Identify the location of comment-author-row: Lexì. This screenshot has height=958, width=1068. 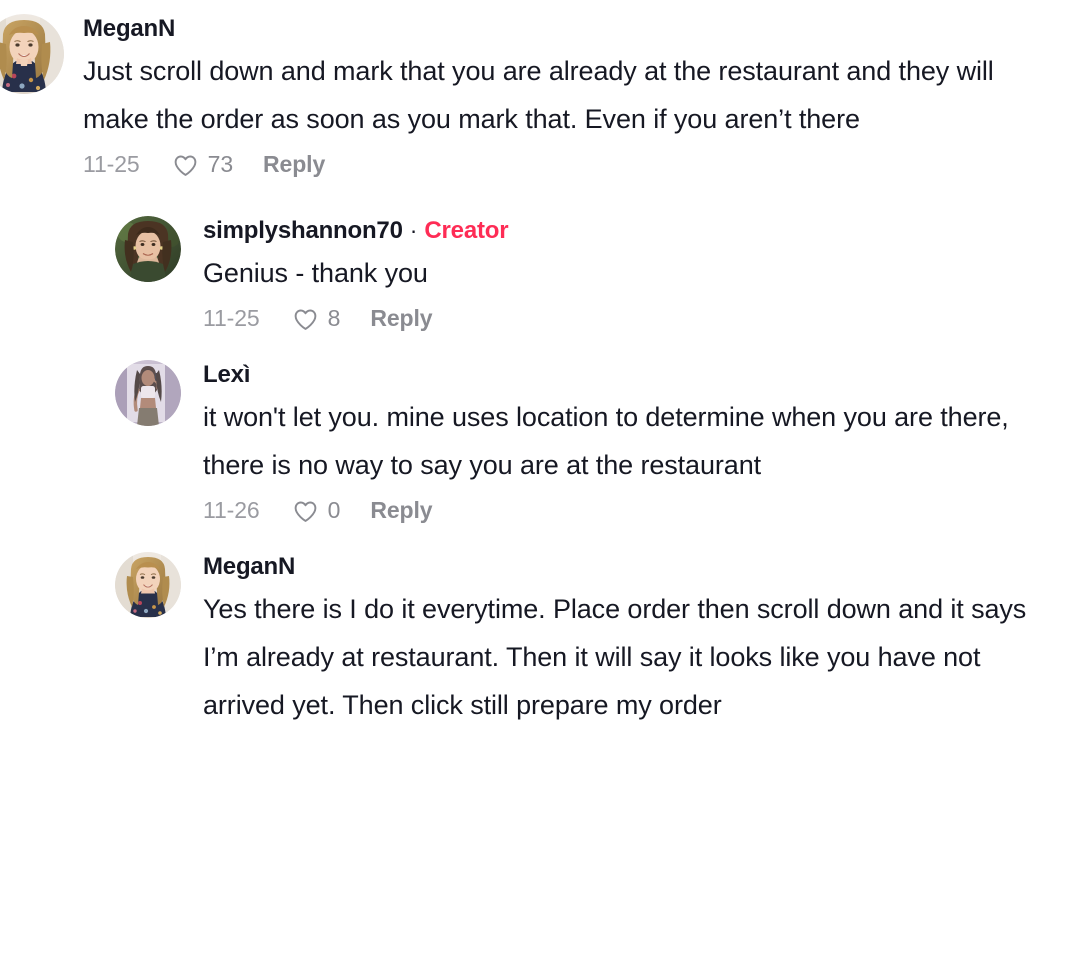
(635, 375).